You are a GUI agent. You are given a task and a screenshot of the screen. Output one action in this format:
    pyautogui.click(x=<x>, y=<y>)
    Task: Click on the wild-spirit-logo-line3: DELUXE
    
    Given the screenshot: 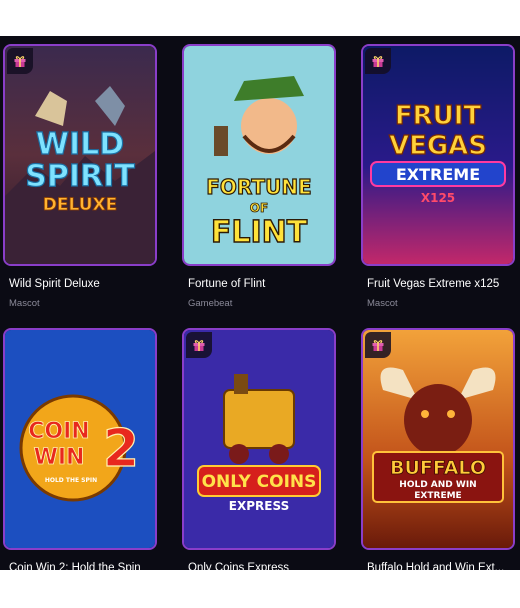 What is the action you would take?
    pyautogui.click(x=80, y=205)
    